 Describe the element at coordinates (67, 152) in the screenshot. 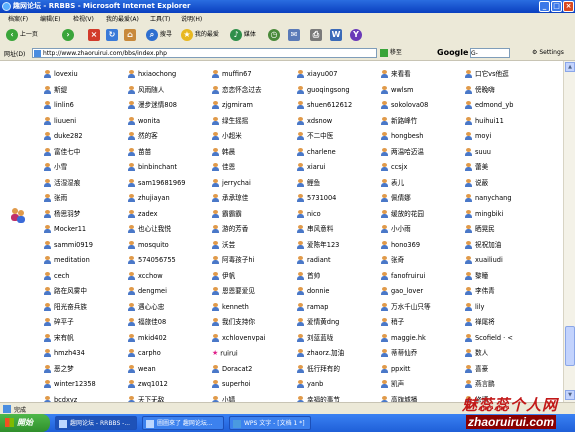

I see `username-link: 富佳七中` at that location.